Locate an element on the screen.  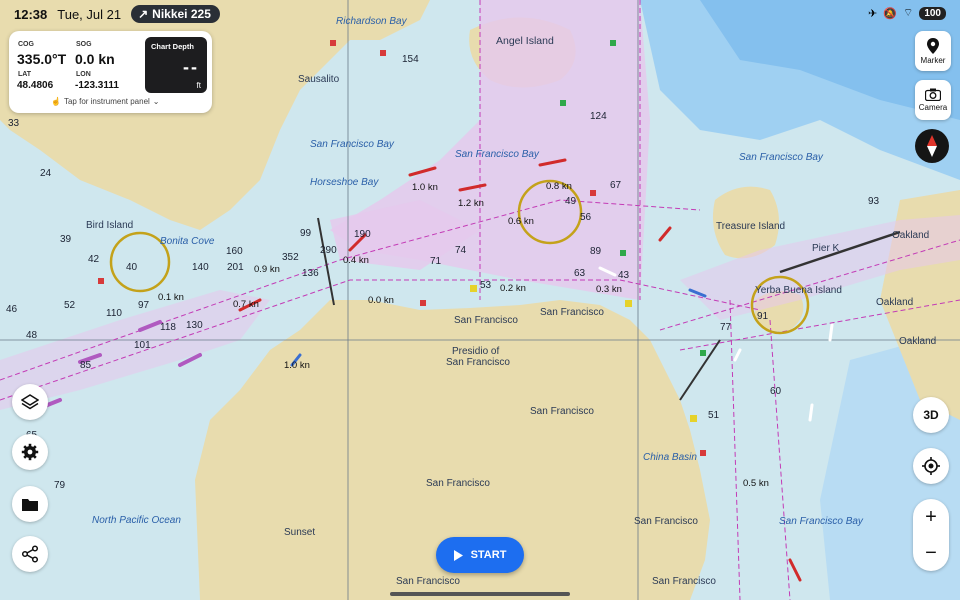
chevron-down-icon: ⌄ is located at coordinates (156, 101).